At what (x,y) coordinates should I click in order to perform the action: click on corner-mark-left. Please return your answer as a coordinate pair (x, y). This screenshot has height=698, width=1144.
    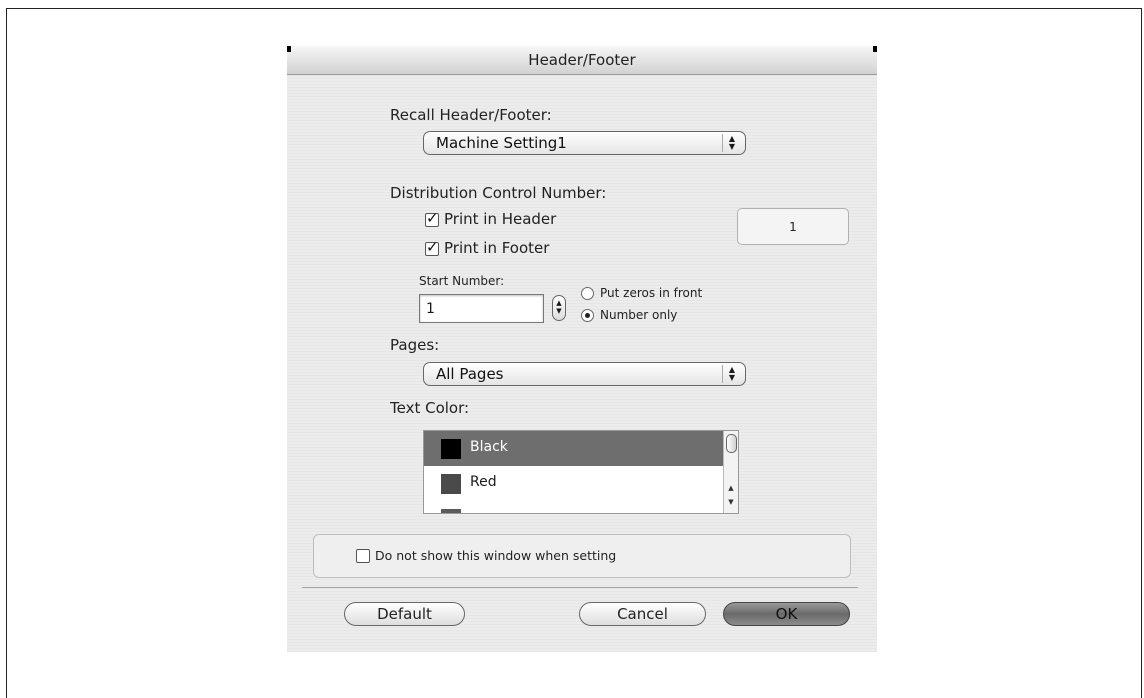
    Looking at the image, I should click on (289, 49).